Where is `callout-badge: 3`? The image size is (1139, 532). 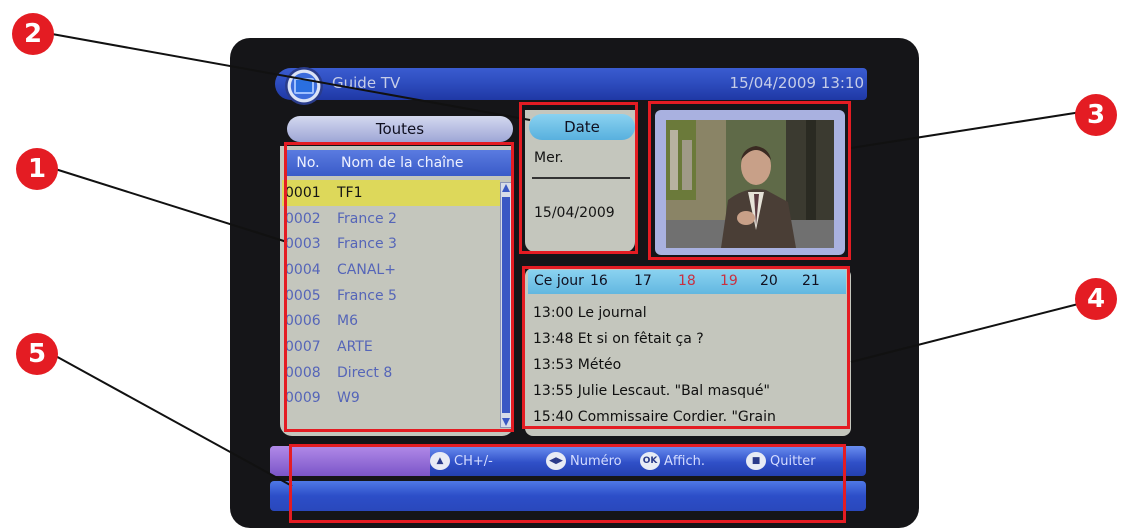
callout-badge: 3 is located at coordinates (1096, 115).